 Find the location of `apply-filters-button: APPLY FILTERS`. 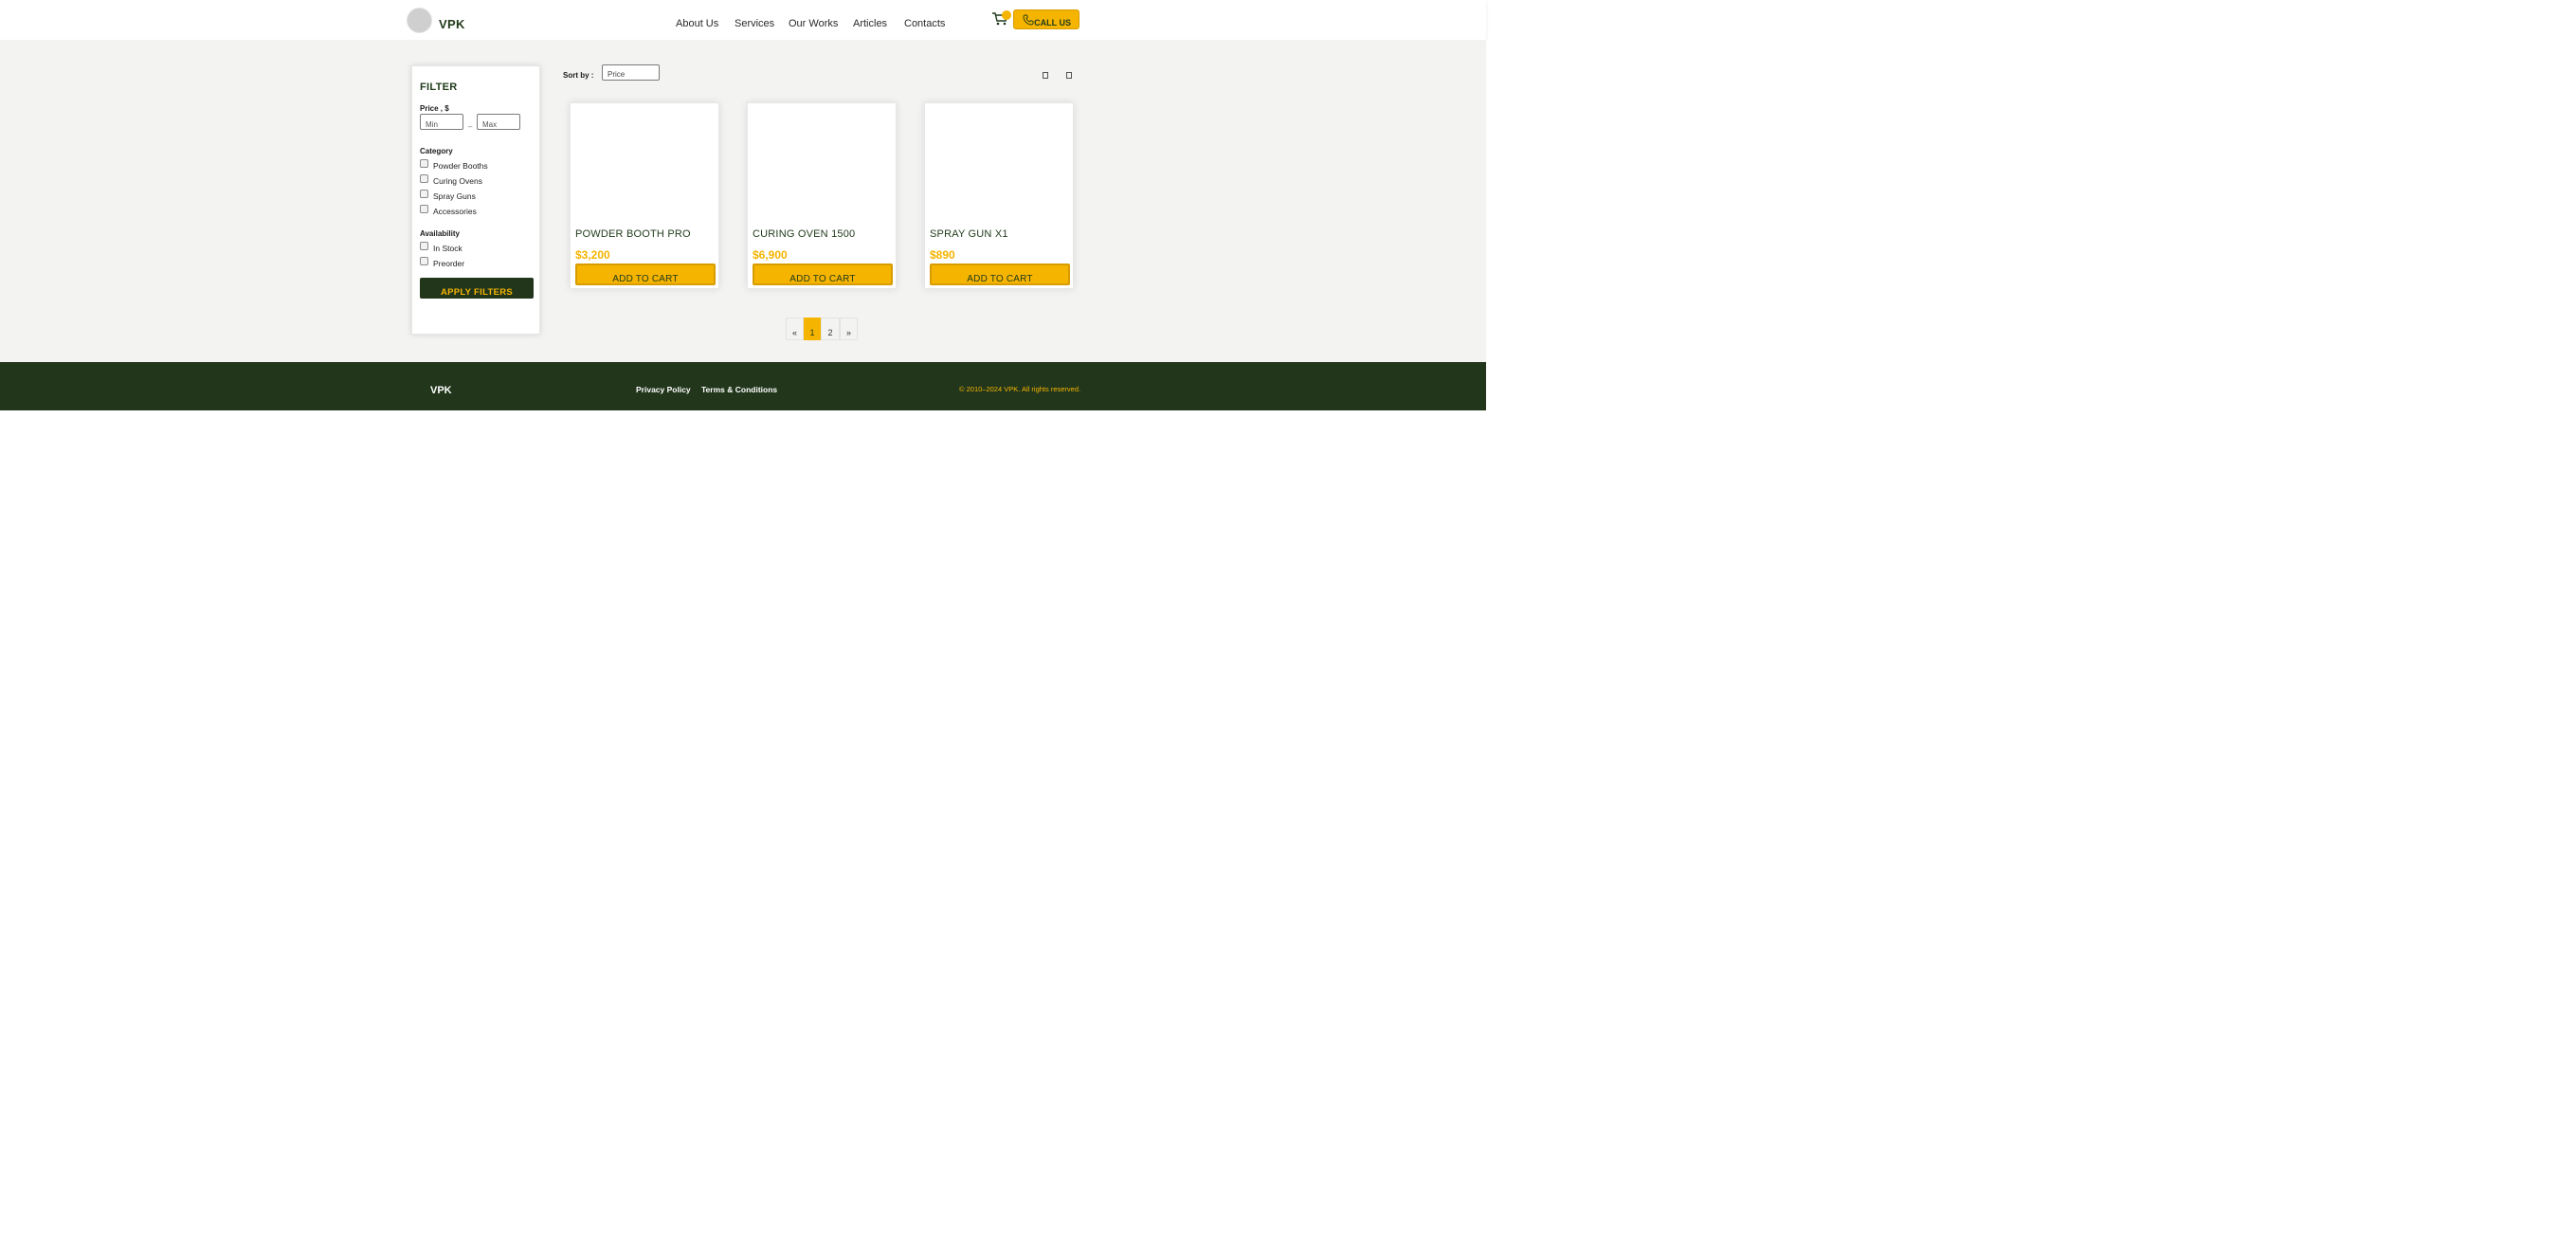

apply-filters-button: APPLY FILTERS is located at coordinates (477, 288).